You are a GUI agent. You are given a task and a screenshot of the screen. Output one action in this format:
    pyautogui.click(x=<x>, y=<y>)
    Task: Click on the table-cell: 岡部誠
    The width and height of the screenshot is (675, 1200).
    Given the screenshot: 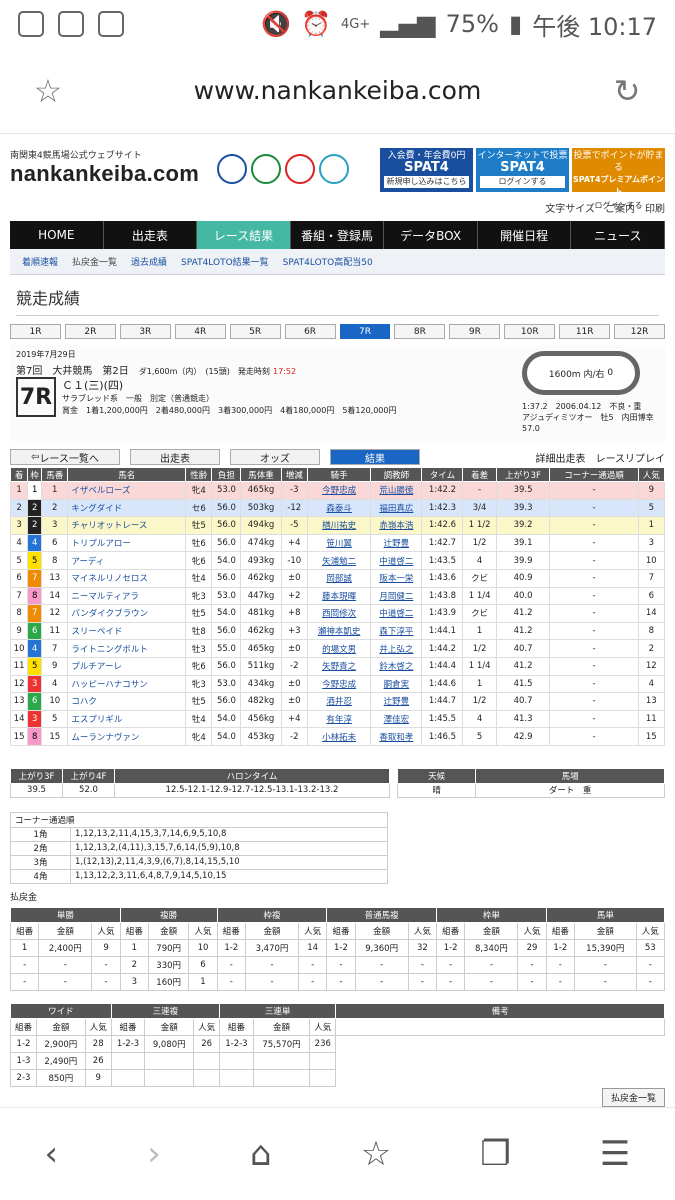 What is the action you would take?
    pyautogui.click(x=339, y=578)
    